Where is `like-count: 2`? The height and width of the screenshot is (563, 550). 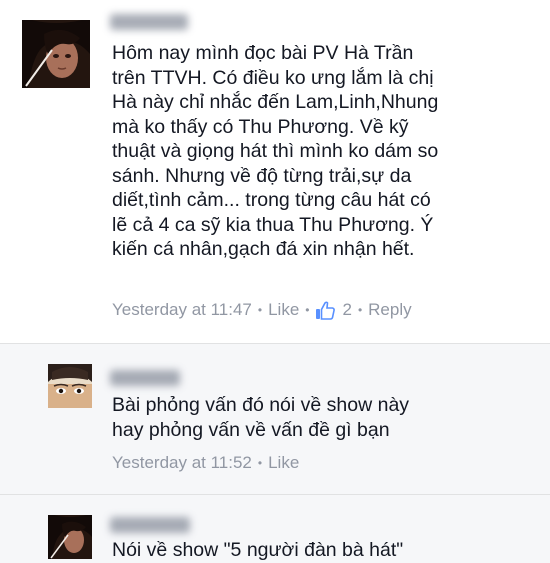 like-count: 2 is located at coordinates (346, 310).